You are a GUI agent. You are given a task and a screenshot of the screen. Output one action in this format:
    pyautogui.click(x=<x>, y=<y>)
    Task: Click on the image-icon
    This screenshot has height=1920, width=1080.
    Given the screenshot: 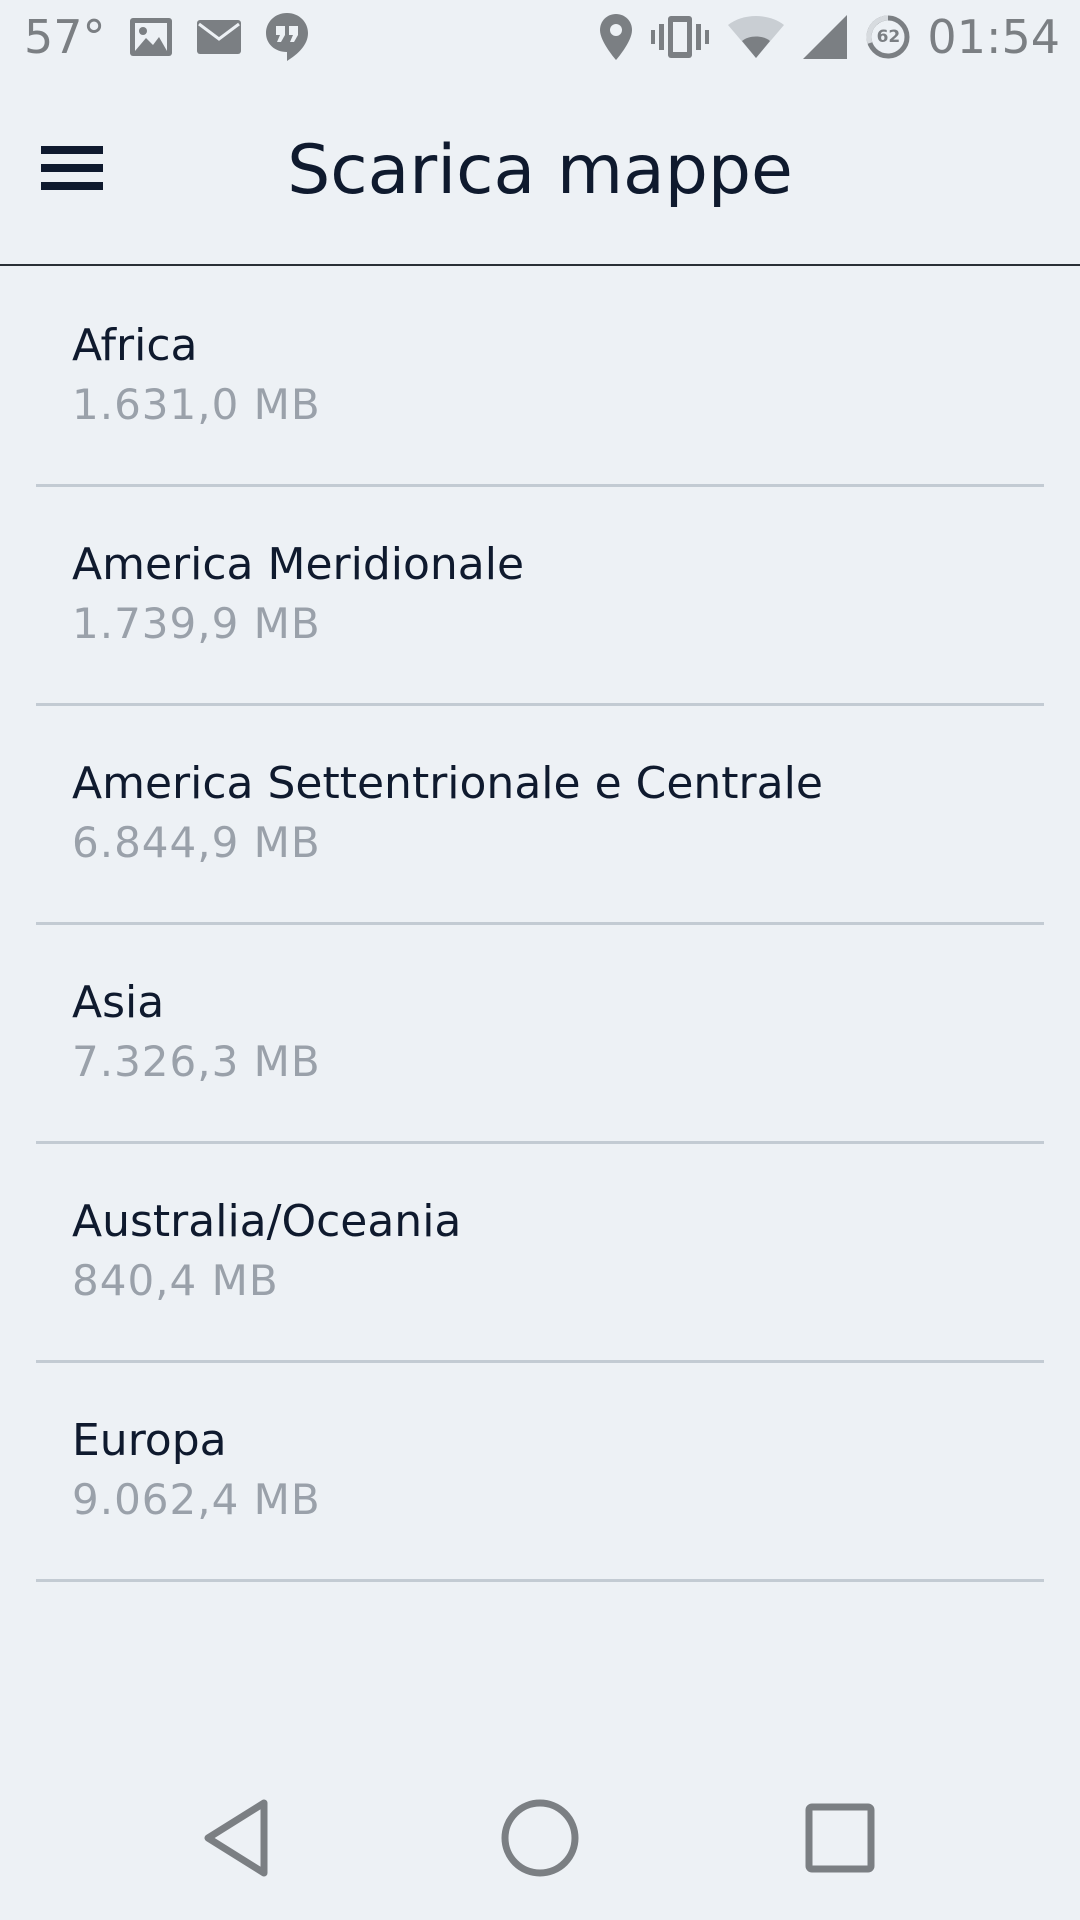 What is the action you would take?
    pyautogui.click(x=151, y=37)
    